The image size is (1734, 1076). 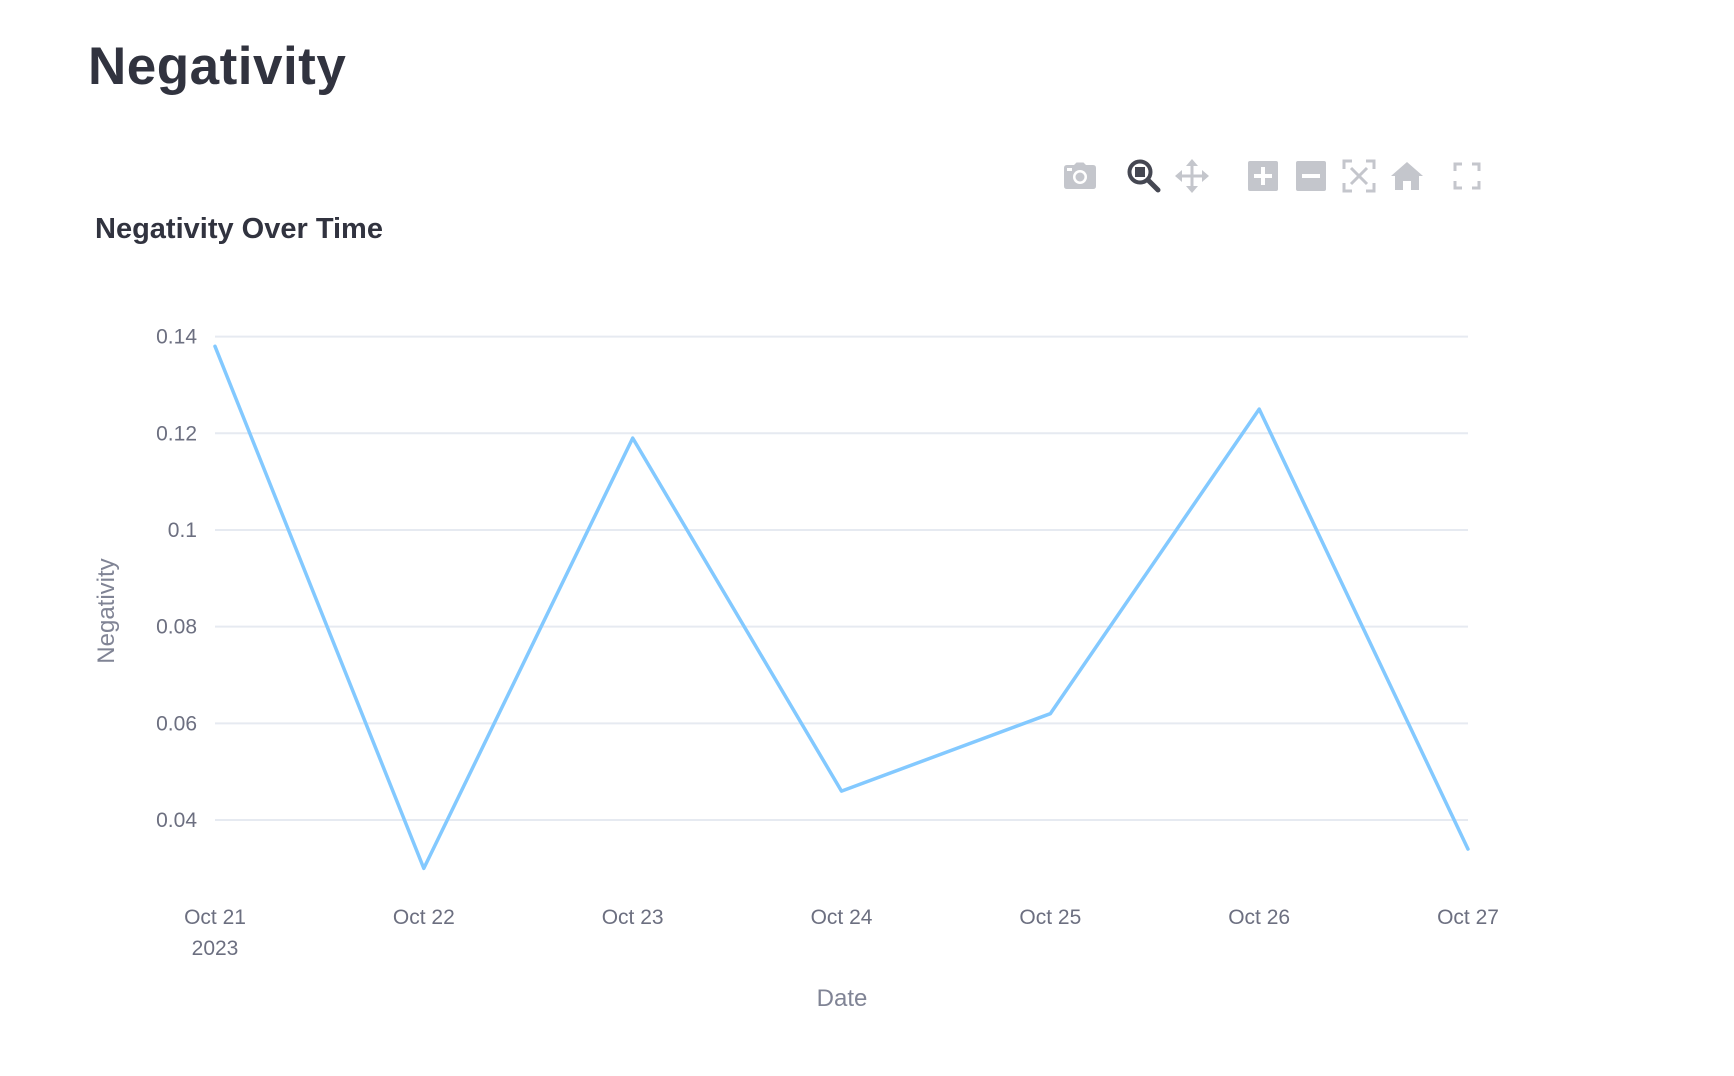 I want to click on y-tick-label: 0.14, so click(x=176, y=337).